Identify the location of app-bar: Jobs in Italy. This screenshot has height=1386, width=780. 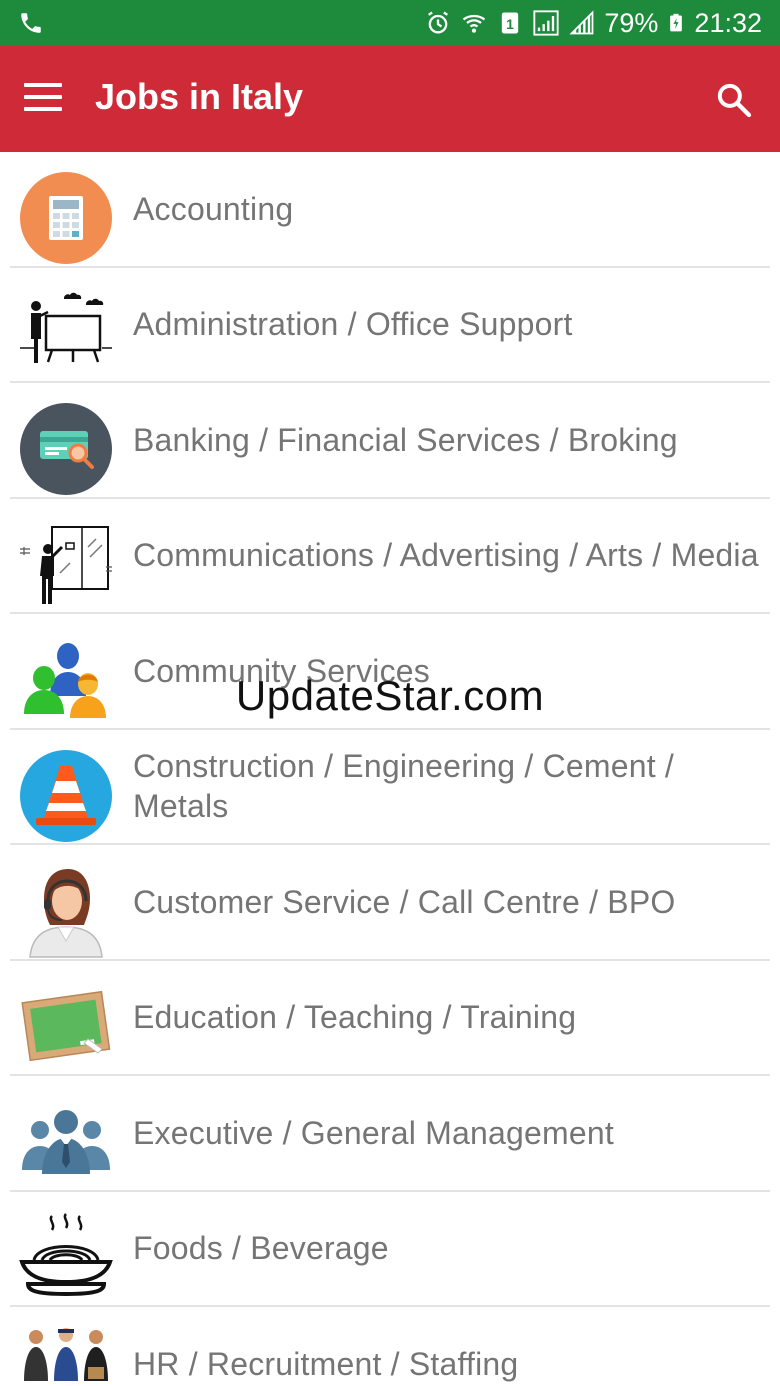
(390, 99).